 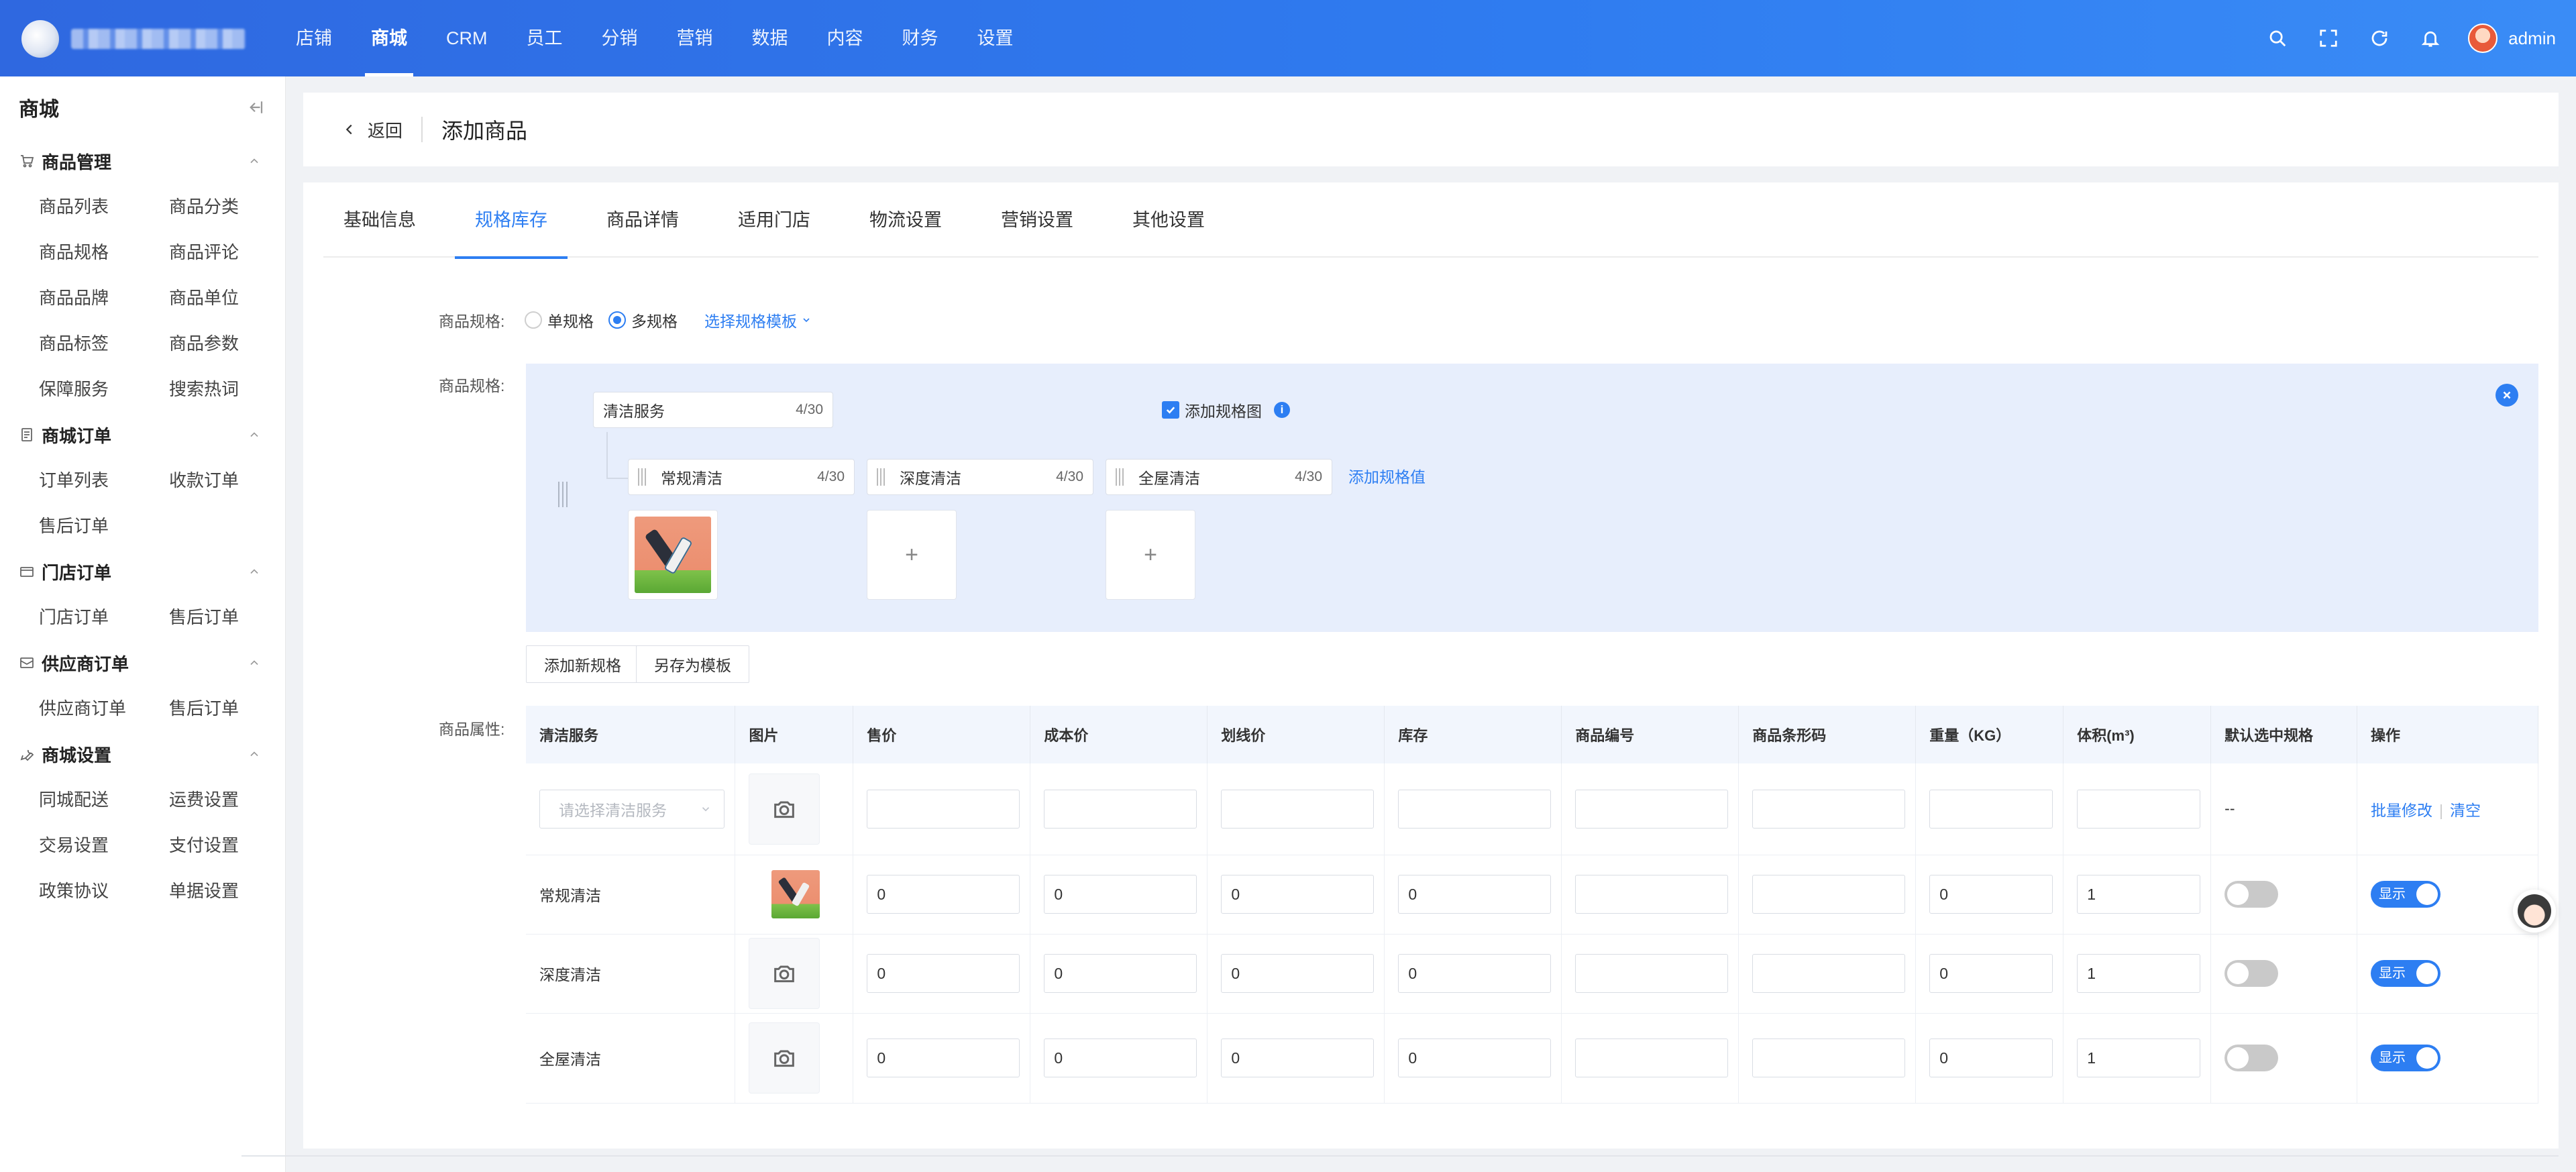 I want to click on customer-service-button, so click(x=2534, y=911).